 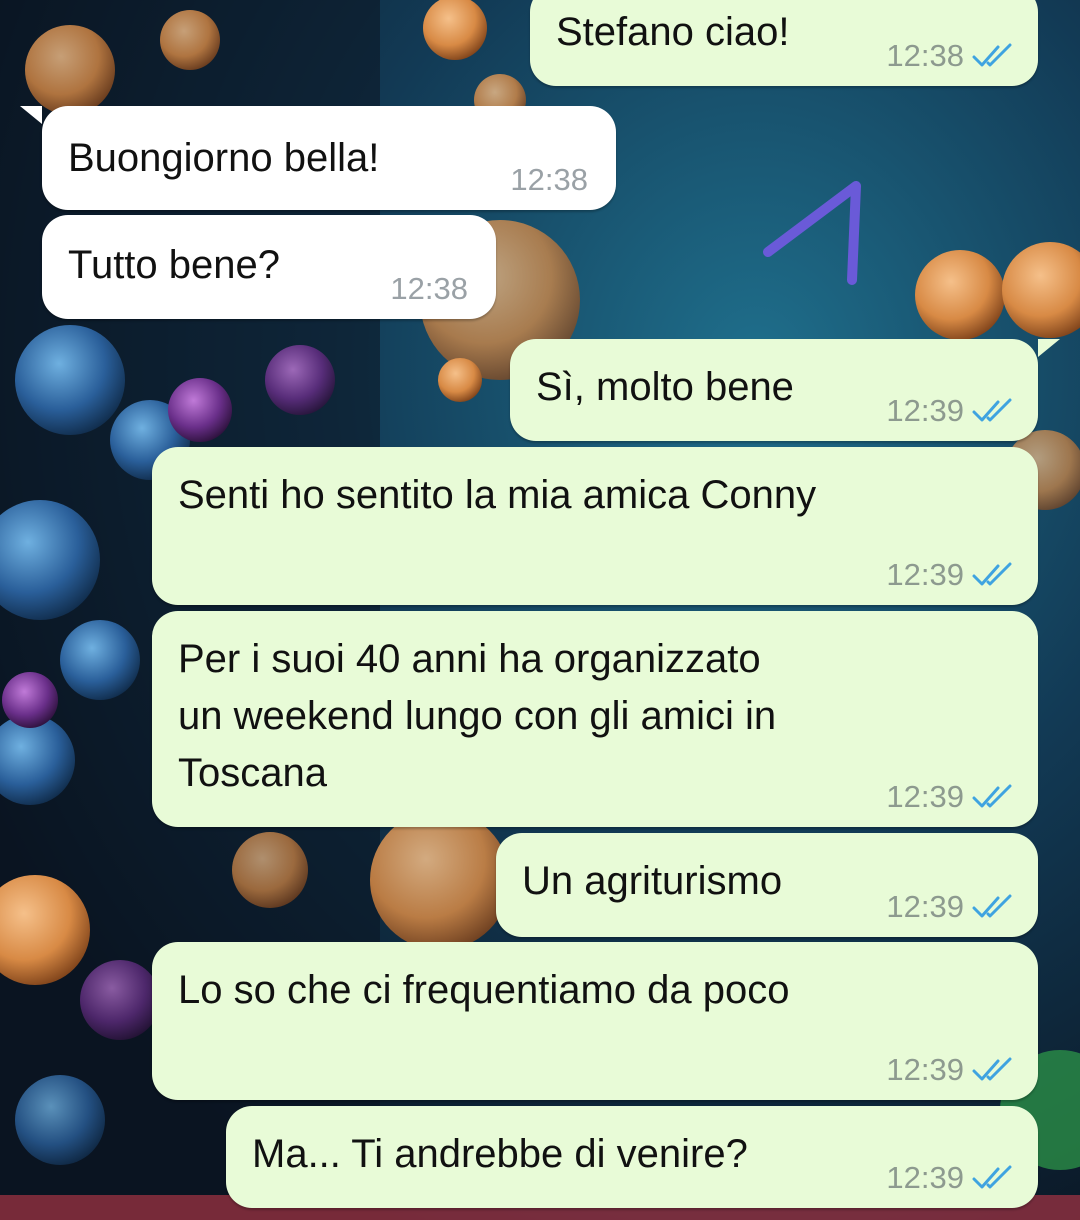 What do you see at coordinates (652, 881) in the screenshot?
I see `message-text: Un agriturismo` at bounding box center [652, 881].